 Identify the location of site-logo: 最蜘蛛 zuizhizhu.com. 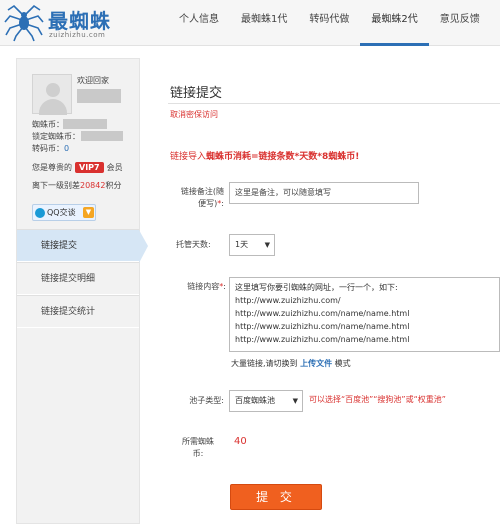
(74, 22).